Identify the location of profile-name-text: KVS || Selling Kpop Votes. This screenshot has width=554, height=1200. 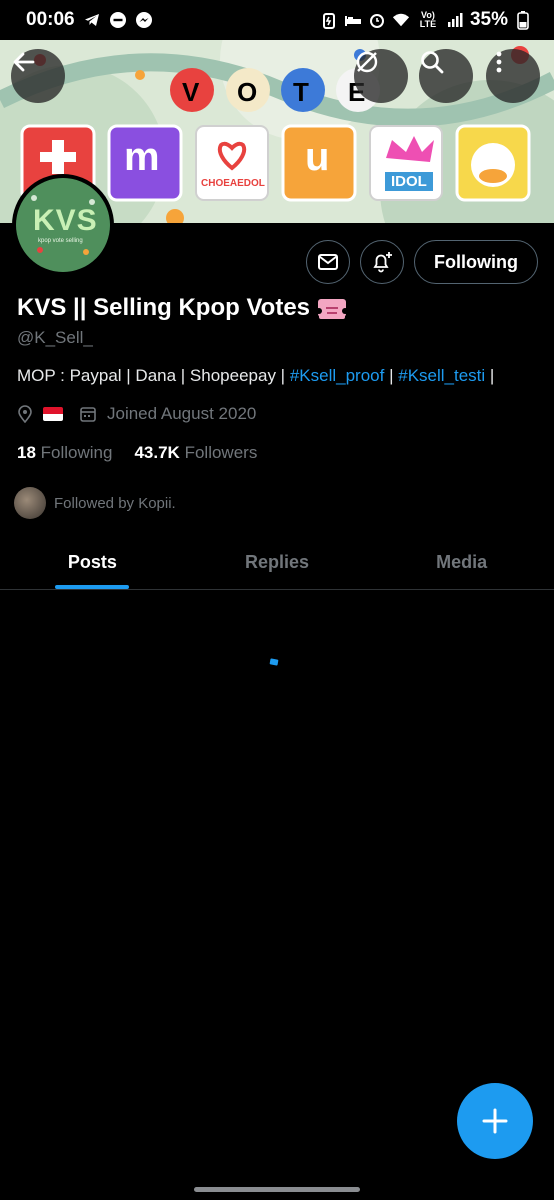
(164, 307).